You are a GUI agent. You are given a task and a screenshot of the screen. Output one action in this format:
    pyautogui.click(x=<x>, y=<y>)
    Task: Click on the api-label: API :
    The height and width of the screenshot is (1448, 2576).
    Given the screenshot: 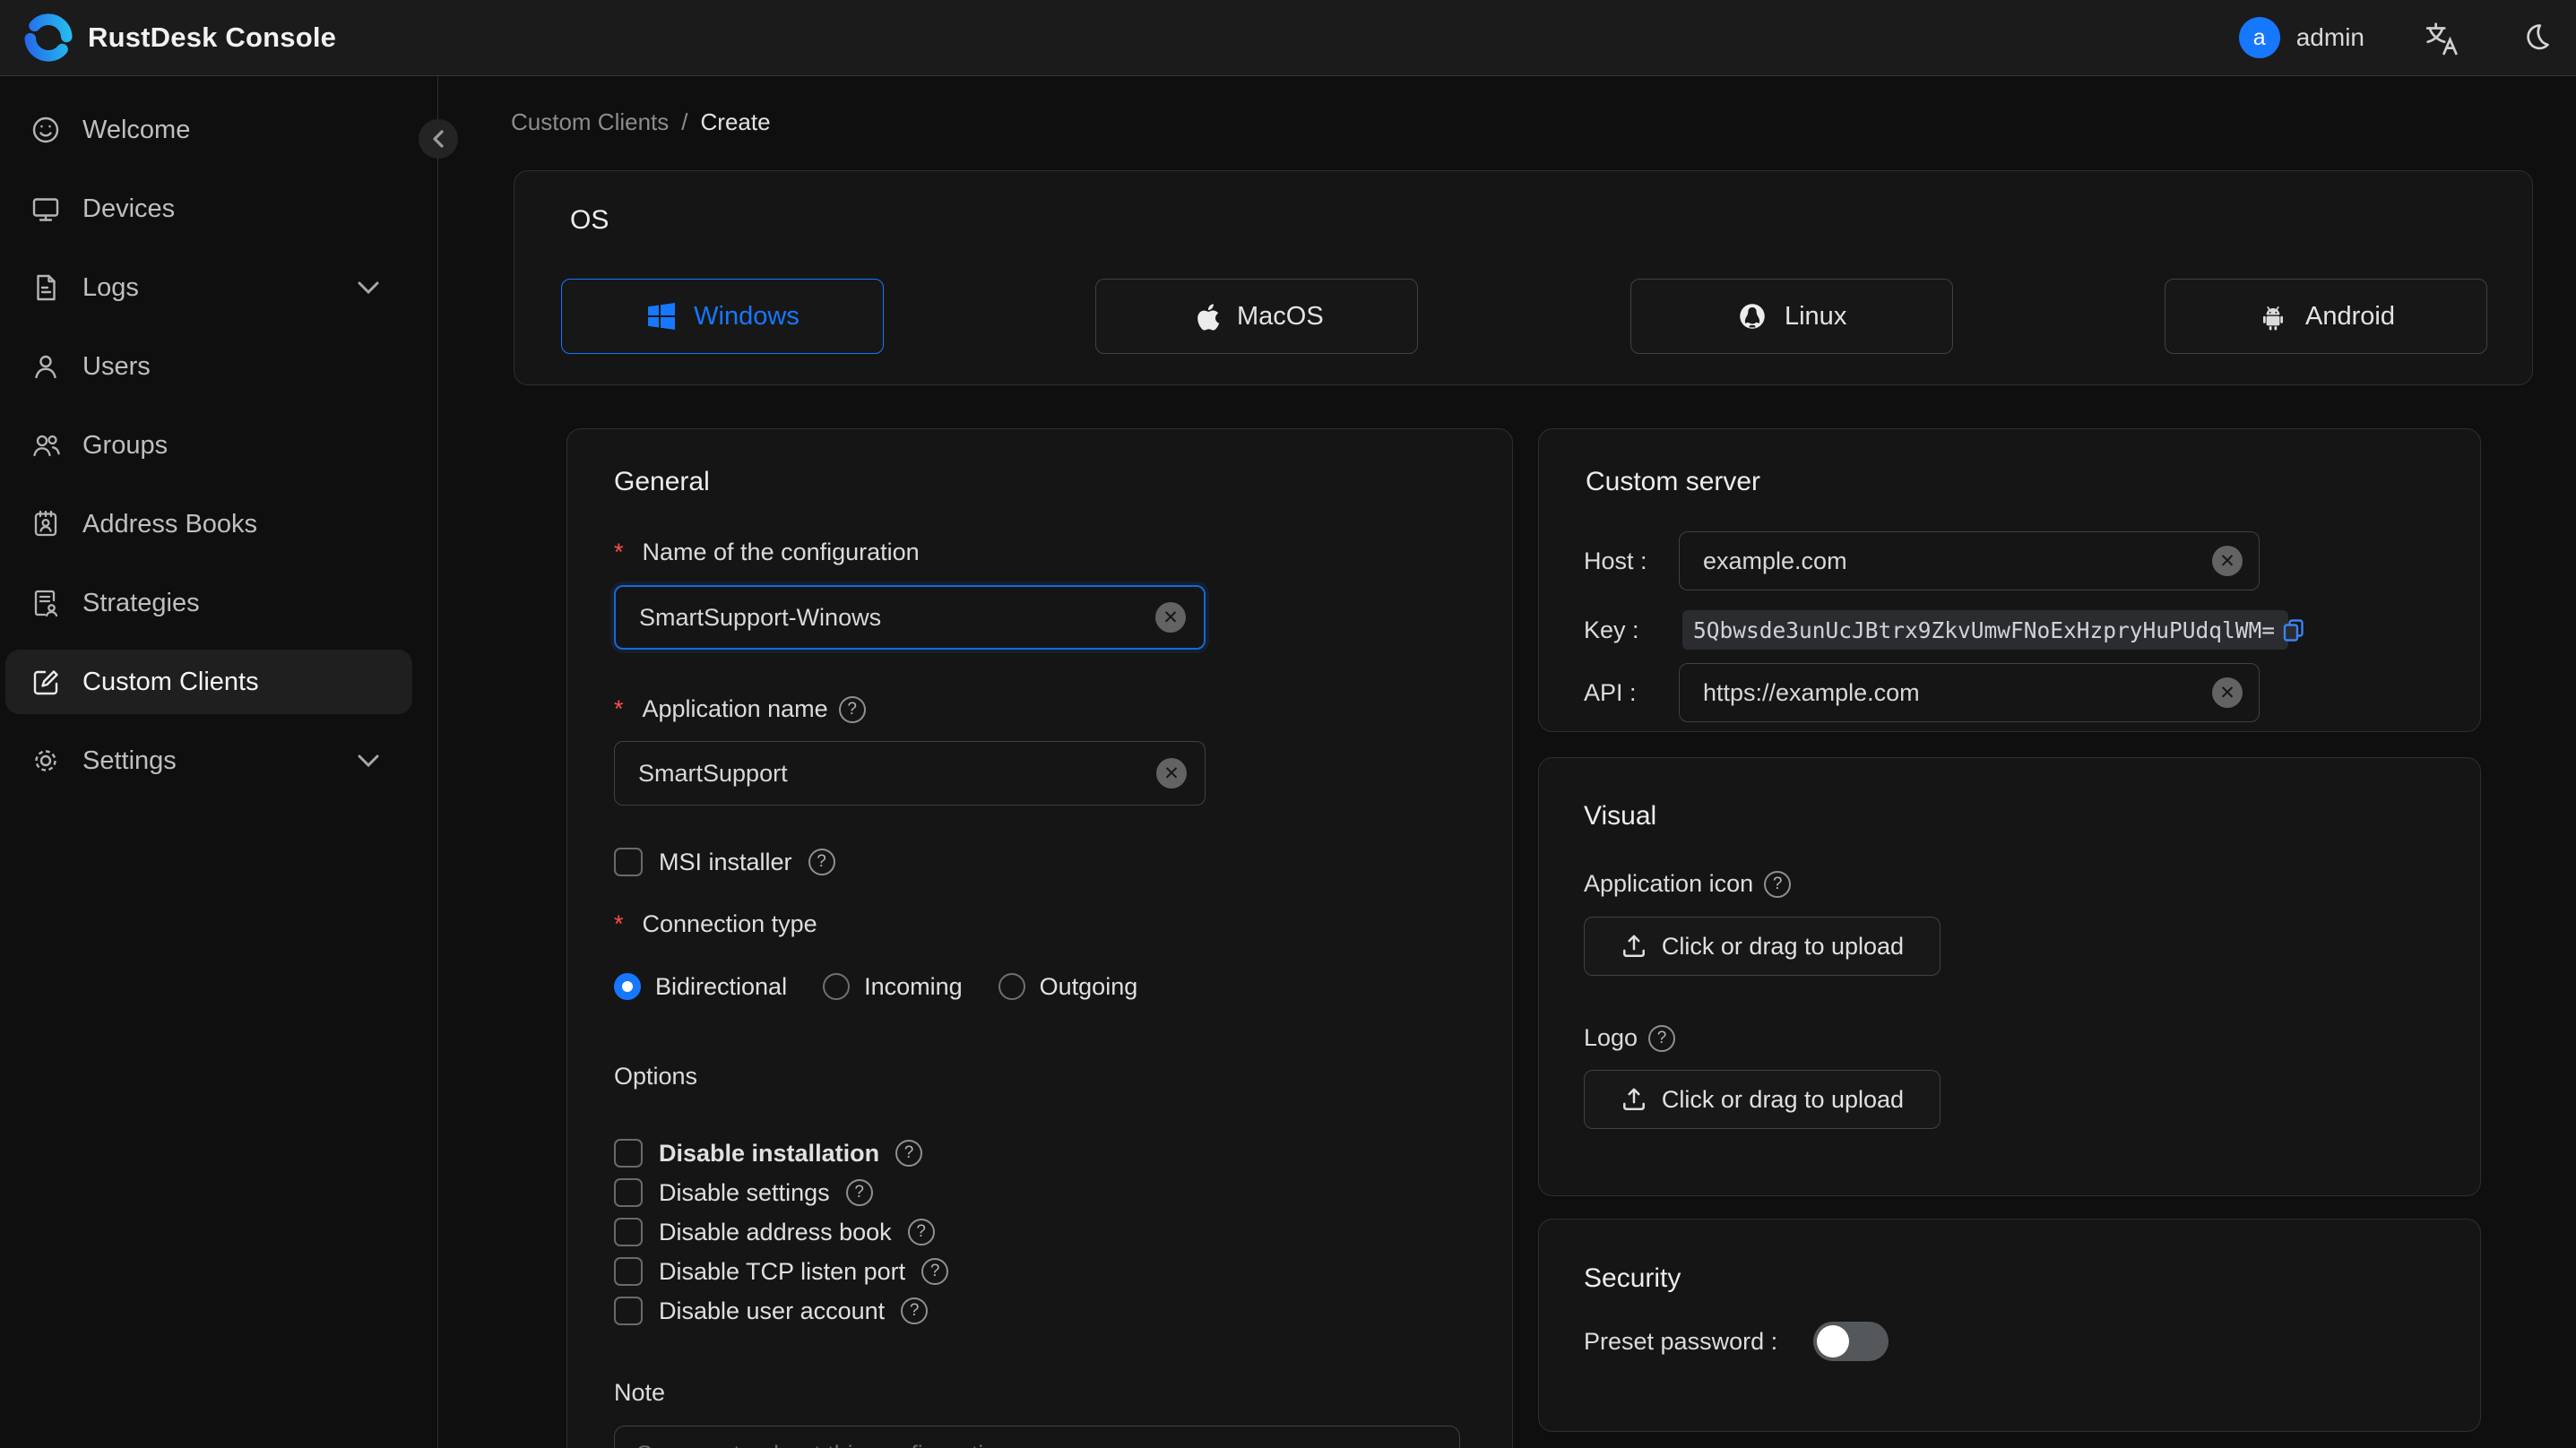 What is the action you would take?
    pyautogui.click(x=1610, y=692)
    